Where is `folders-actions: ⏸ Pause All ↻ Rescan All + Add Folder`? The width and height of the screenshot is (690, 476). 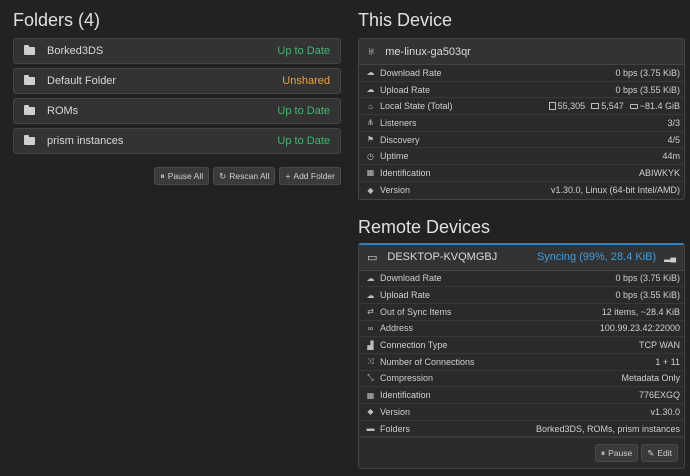
folders-actions: ⏸ Pause All ↻ Rescan All + Add Folder is located at coordinates (177, 176).